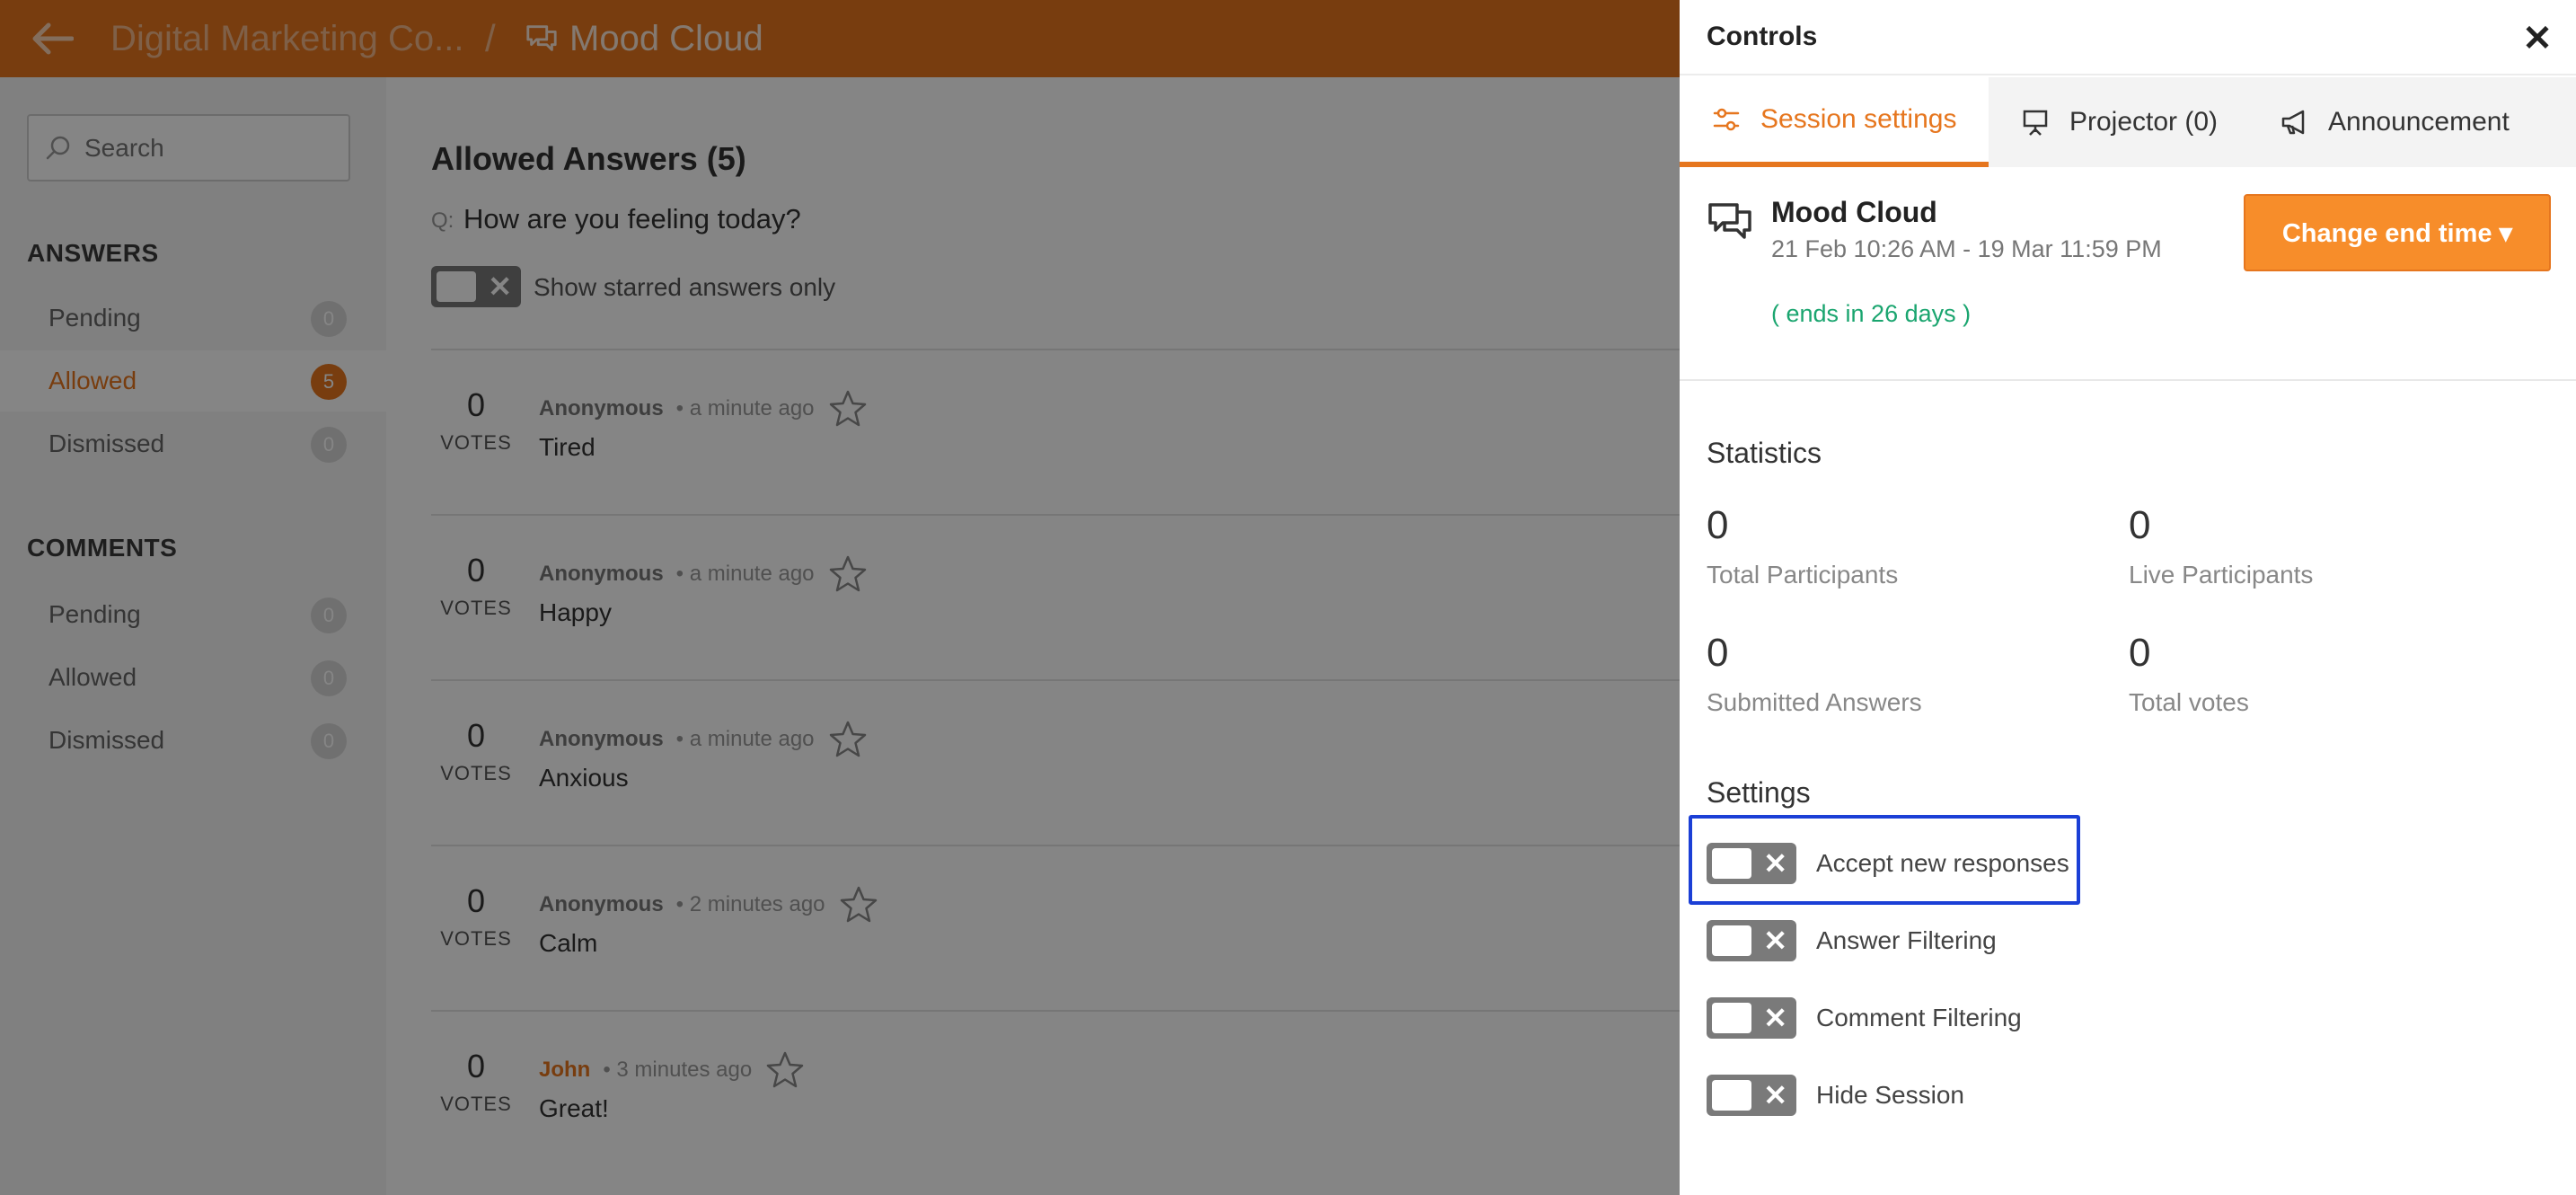 The height and width of the screenshot is (1195, 2576). Describe the element at coordinates (2128, 37) in the screenshot. I see `panel-header: Controls ✕` at that location.